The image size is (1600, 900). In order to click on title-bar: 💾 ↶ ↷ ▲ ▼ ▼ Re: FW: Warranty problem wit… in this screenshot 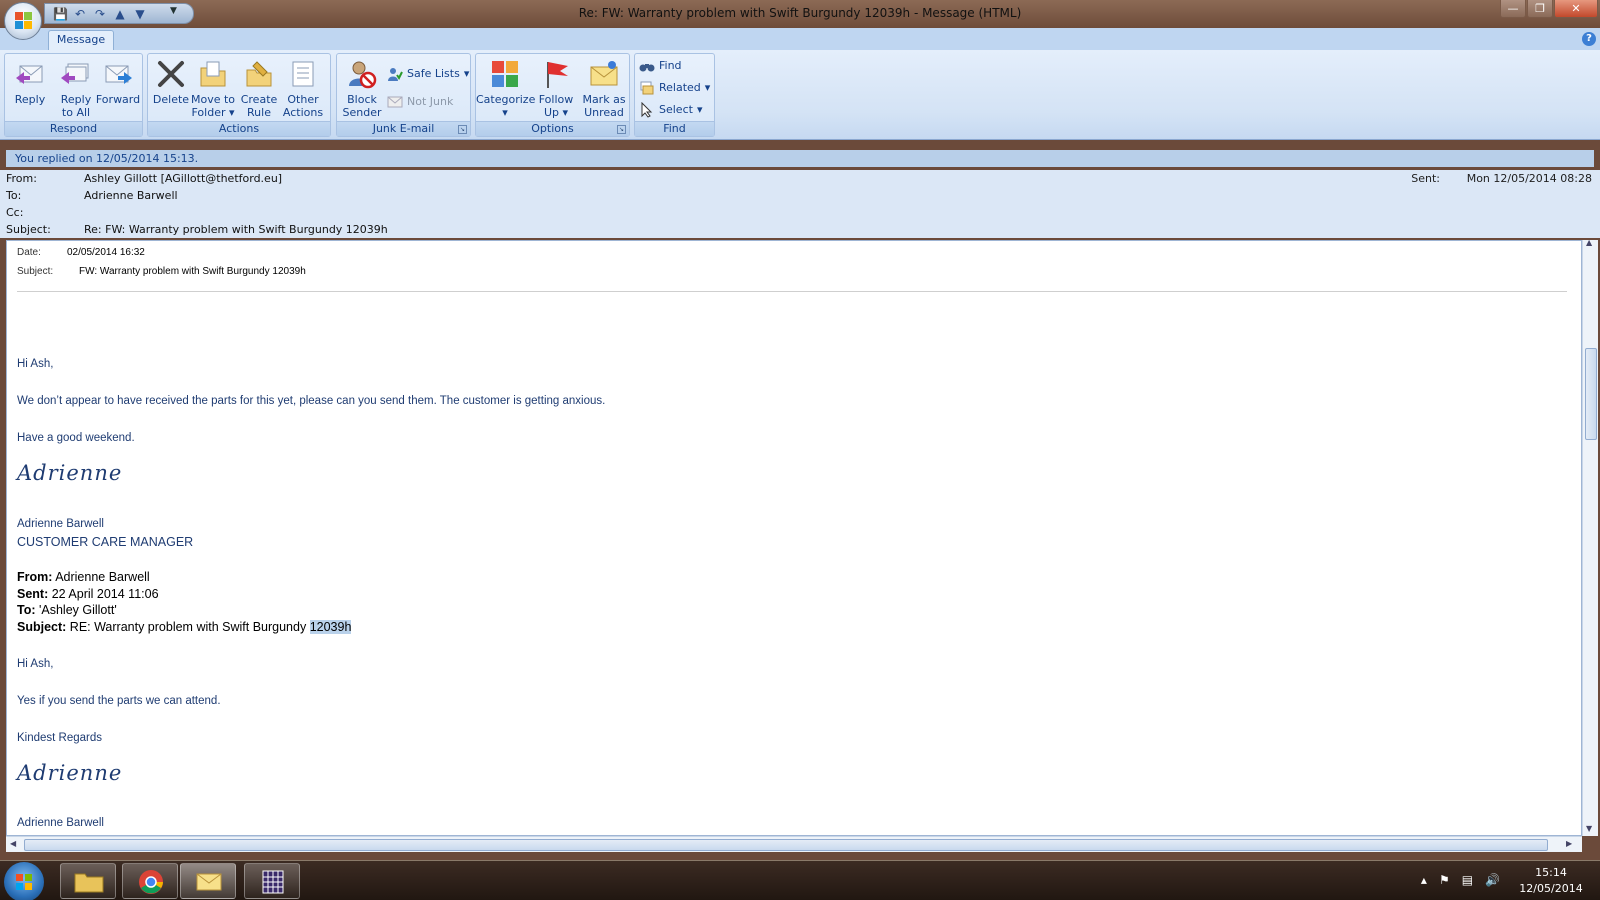, I will do `click(800, 14)`.